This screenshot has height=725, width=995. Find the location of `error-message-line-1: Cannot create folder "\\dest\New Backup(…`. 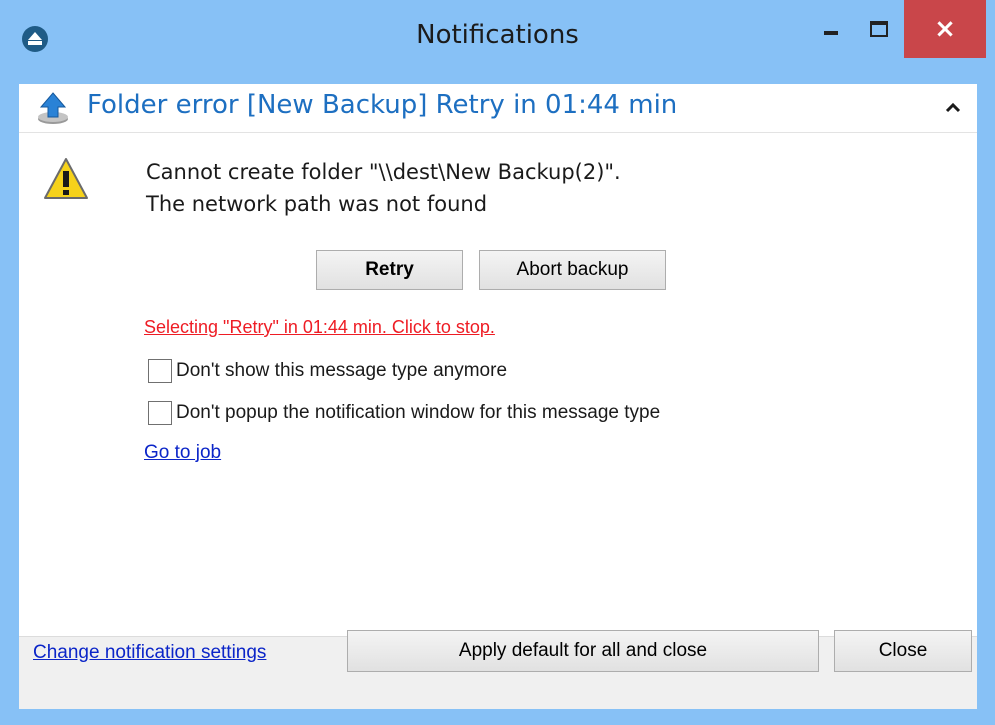

error-message-line-1: Cannot create folder "\\dest\New Backup(… is located at coordinates (383, 172).